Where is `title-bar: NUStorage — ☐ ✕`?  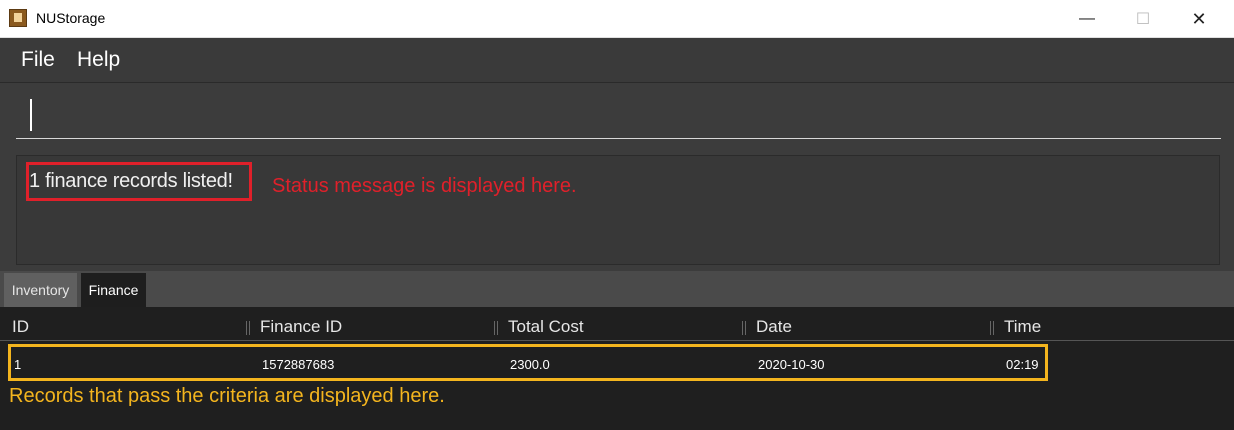 title-bar: NUStorage — ☐ ✕ is located at coordinates (617, 19).